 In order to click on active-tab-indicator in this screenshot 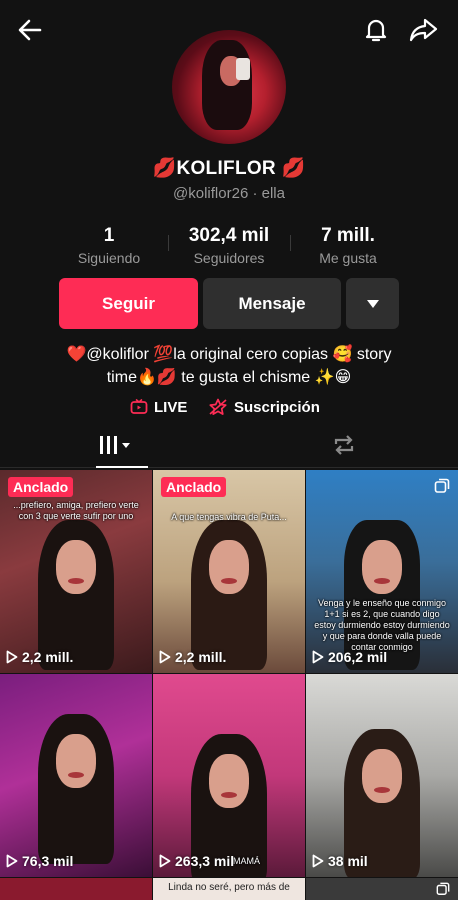, I will do `click(122, 467)`.